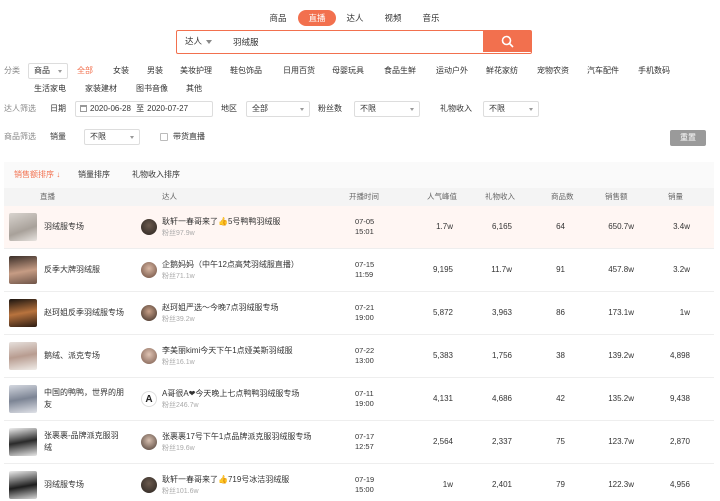 This screenshot has width=720, height=501. I want to click on revenue-value: 122.3w, so click(621, 484).